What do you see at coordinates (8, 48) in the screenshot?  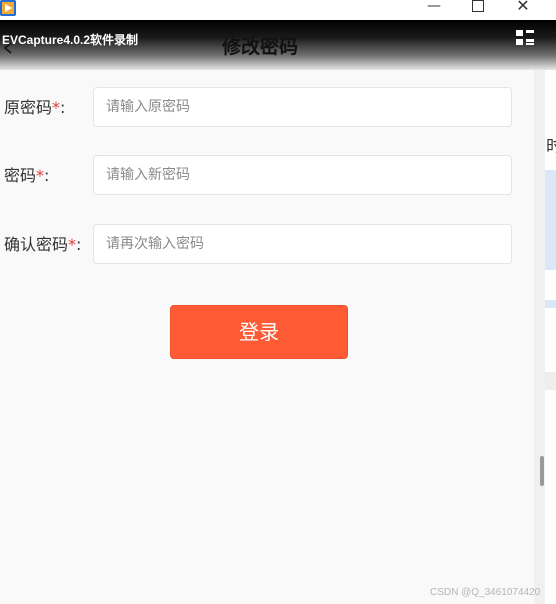 I see `back-icon` at bounding box center [8, 48].